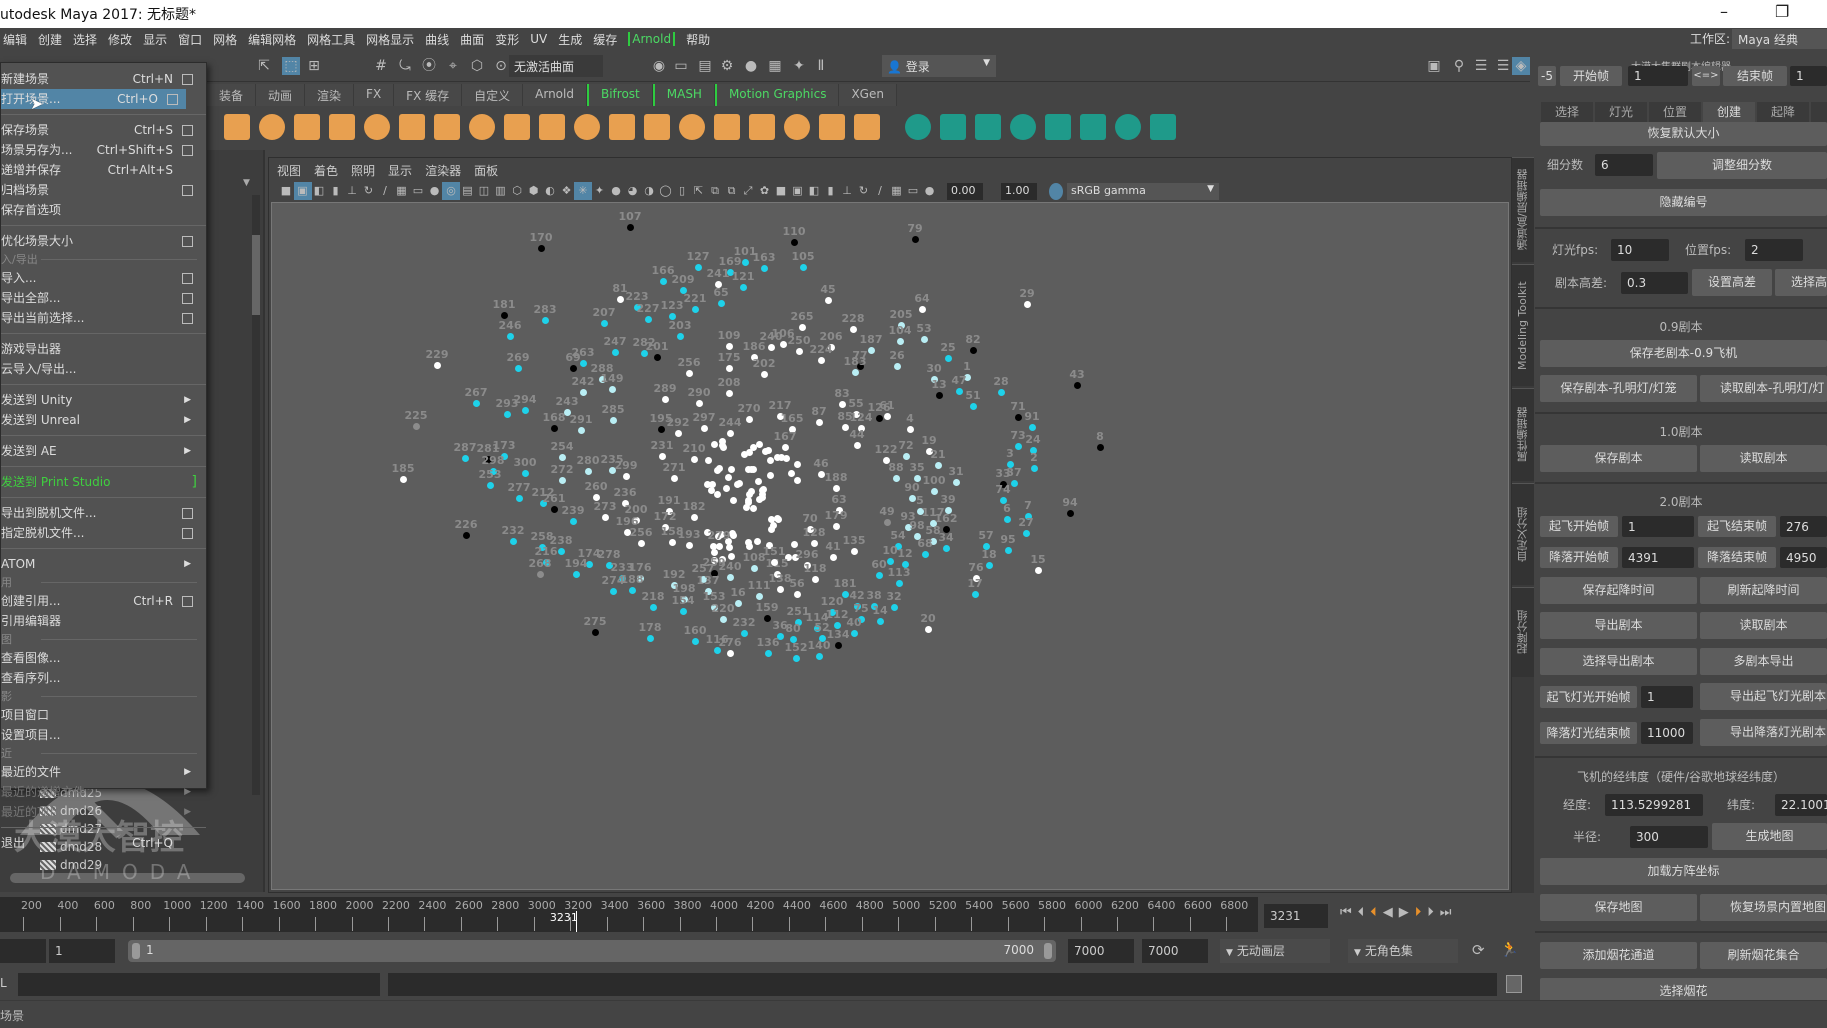 This screenshot has width=1827, height=1028. Describe the element at coordinates (715, 191) in the screenshot. I see `viewport-tool-icon: ⧉` at that location.